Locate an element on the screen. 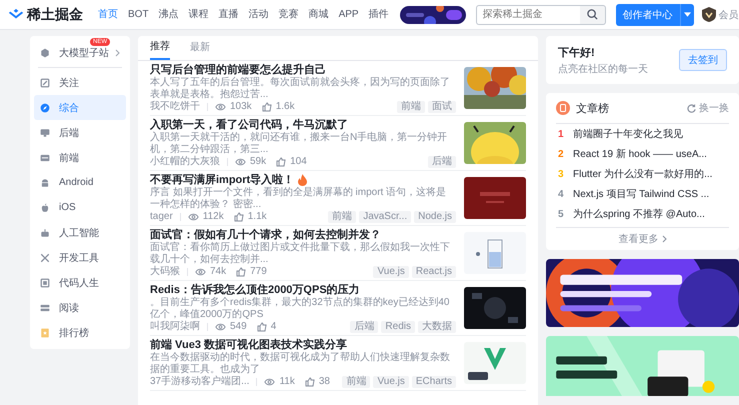 The height and width of the screenshot is (405, 739). caret-icon is located at coordinates (687, 14).